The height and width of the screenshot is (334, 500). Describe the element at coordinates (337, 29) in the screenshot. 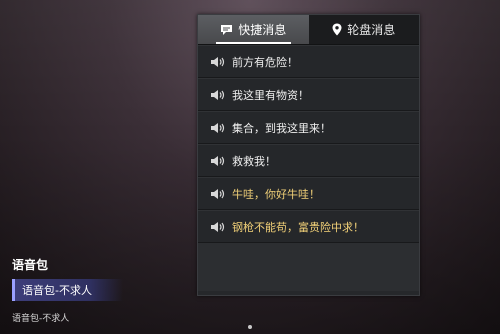

I see `map-pin-icon` at that location.